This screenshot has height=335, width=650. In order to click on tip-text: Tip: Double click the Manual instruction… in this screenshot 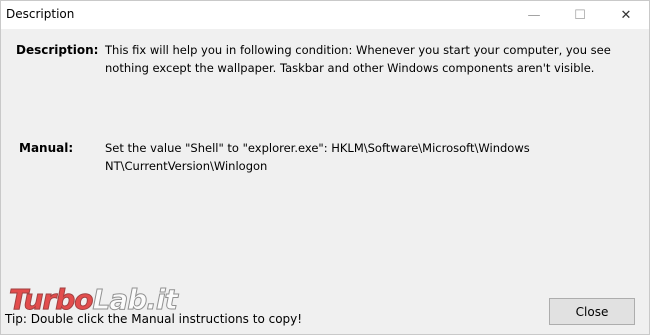, I will do `click(154, 319)`.